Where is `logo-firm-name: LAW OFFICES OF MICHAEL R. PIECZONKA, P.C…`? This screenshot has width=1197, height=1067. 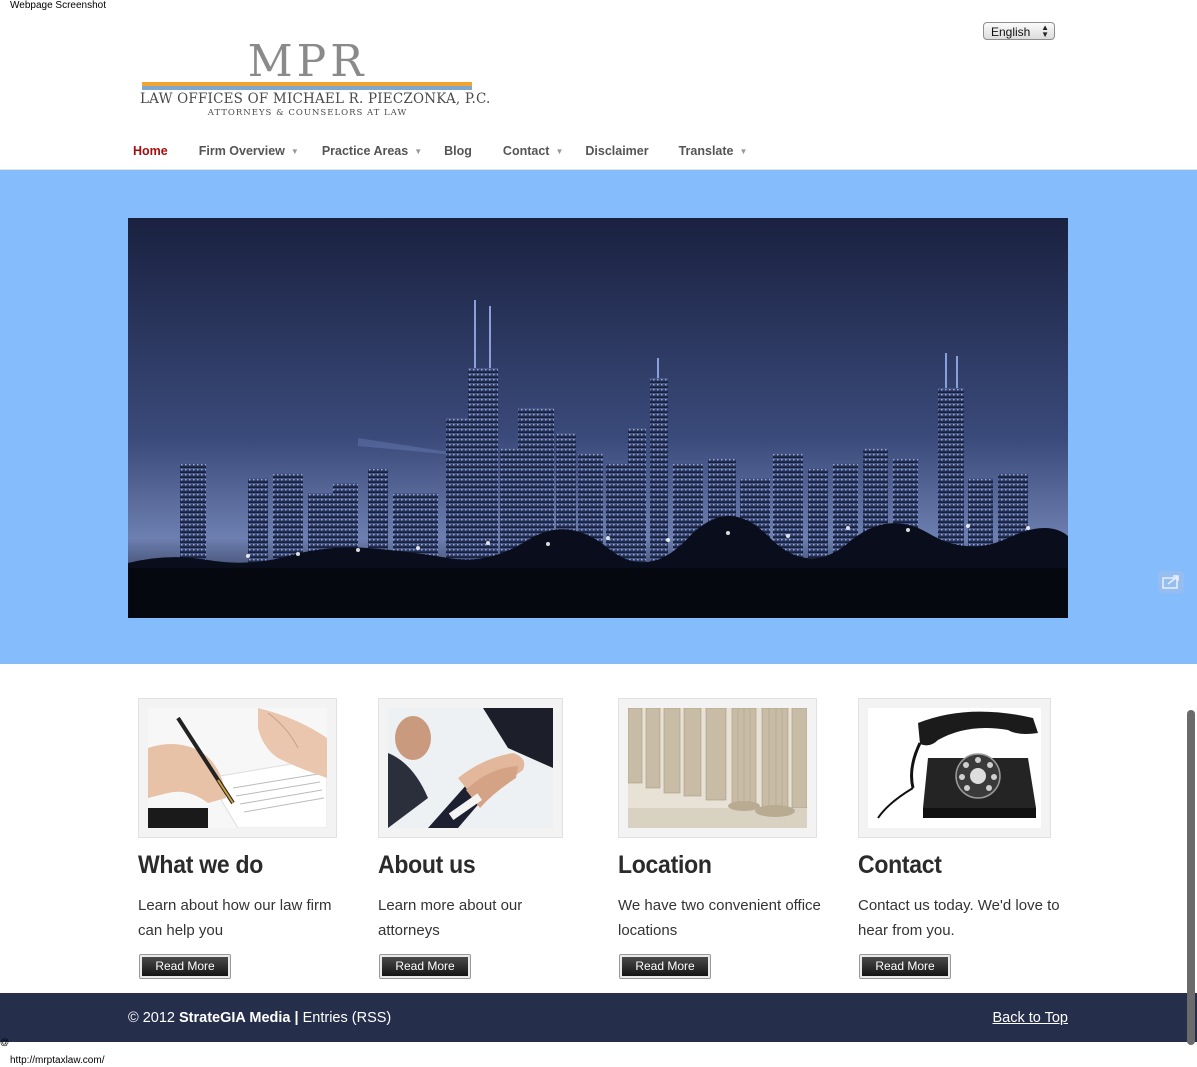
logo-firm-name: LAW OFFICES OF MICHAEL R. PIECZONKA, P.C… is located at coordinates (315, 99).